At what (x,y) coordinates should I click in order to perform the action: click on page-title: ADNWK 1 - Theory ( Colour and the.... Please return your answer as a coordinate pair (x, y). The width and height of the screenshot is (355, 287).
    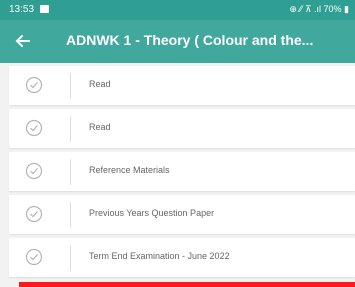
    Looking at the image, I should click on (190, 40).